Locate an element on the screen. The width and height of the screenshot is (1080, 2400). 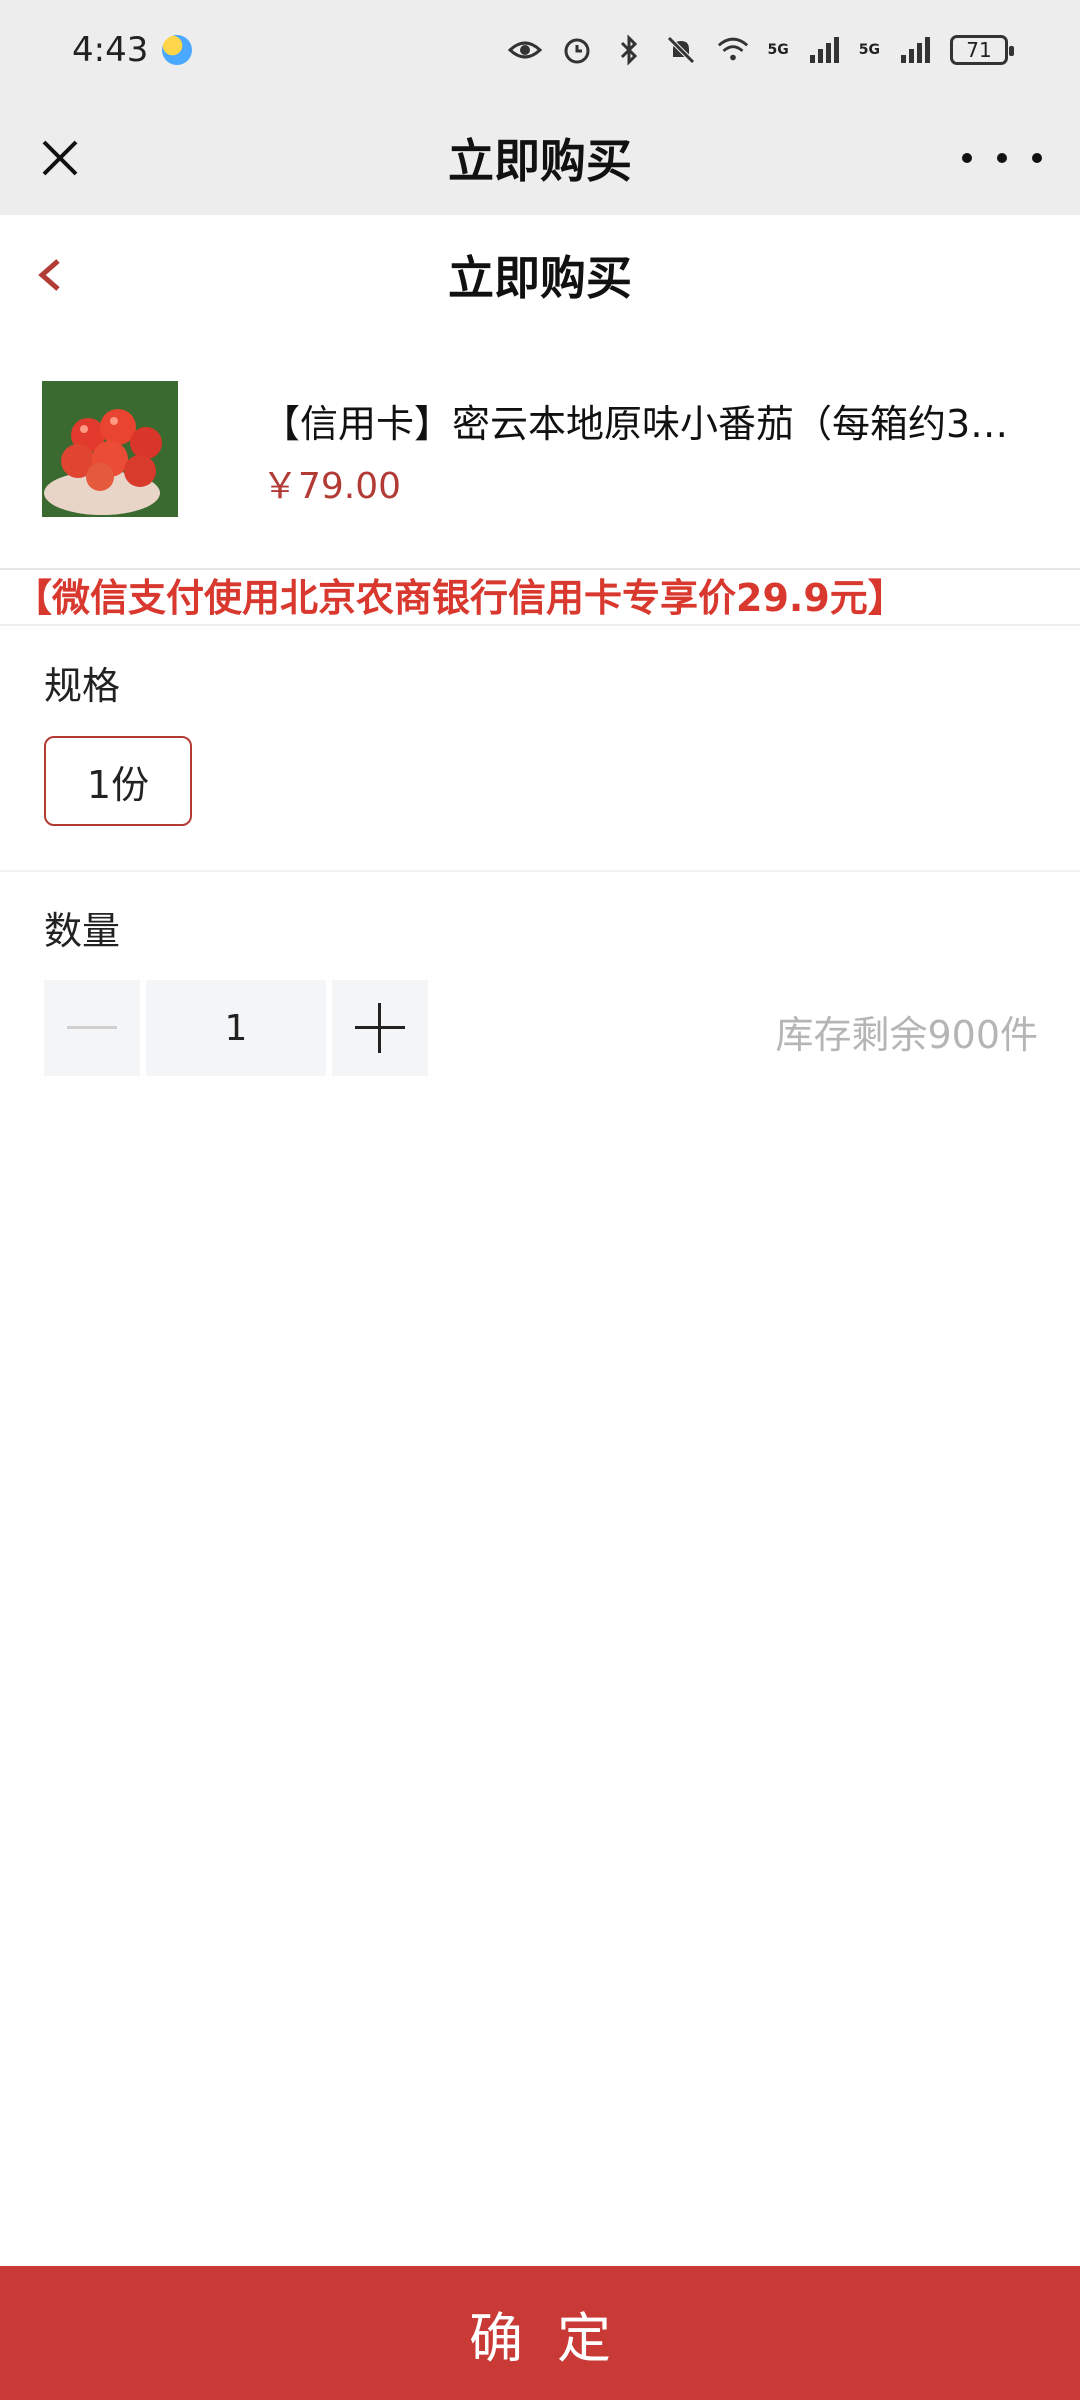
eye-icon is located at coordinates (524, 50).